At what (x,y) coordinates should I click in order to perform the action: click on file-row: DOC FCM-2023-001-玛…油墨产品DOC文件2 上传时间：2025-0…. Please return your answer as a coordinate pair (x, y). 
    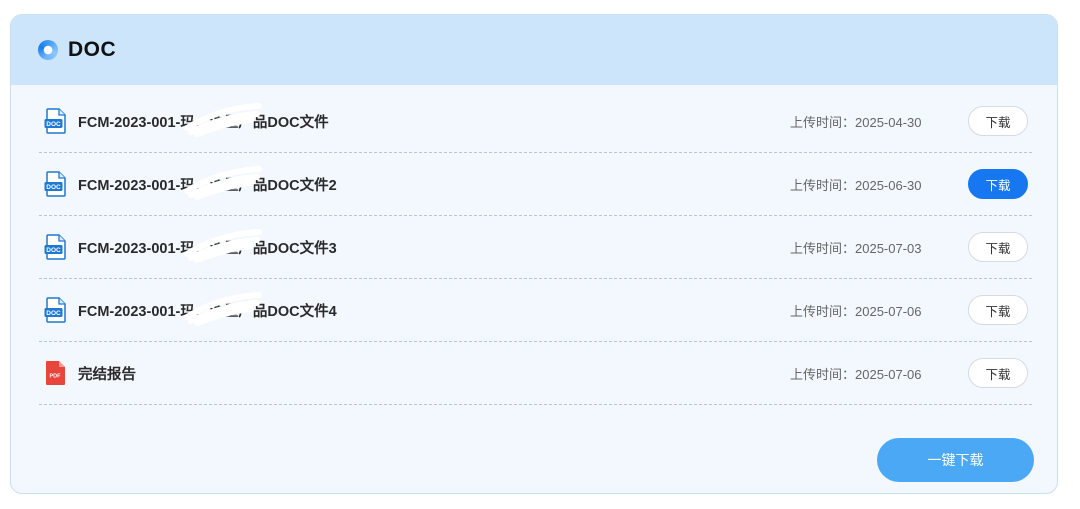
    Looking at the image, I should click on (535, 184).